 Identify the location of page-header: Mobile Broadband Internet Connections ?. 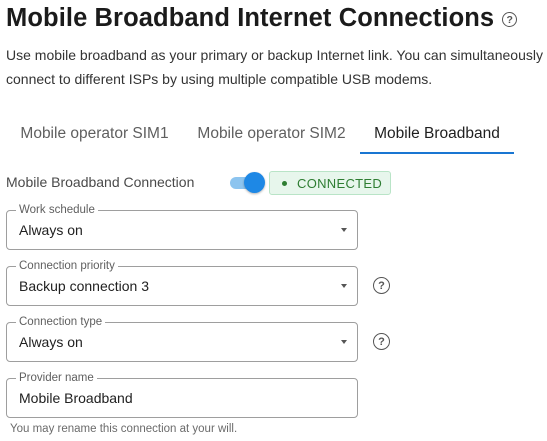
(262, 18).